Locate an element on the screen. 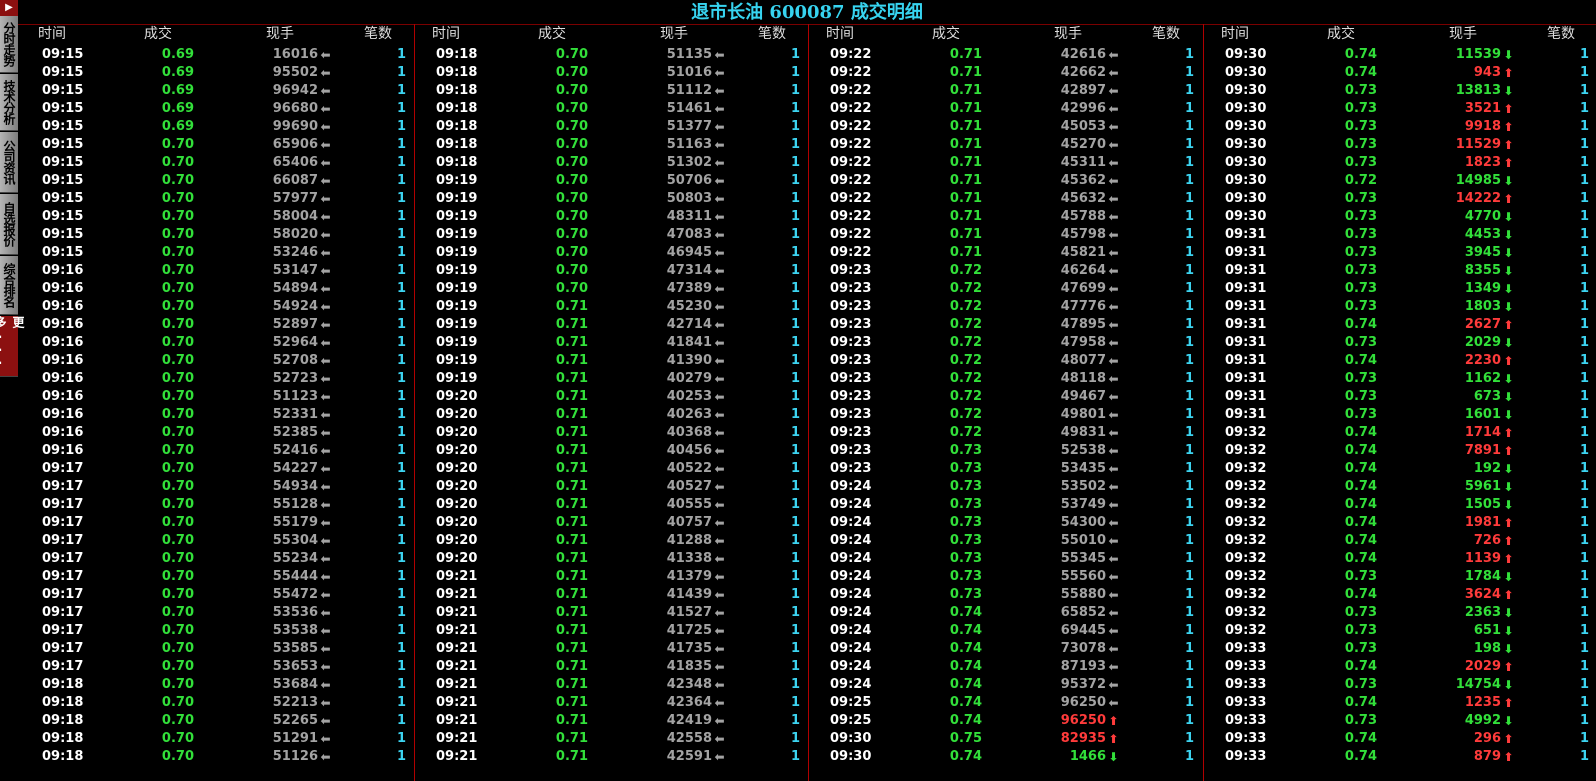 This screenshot has width=1596, height=781. trade-row: 09:31 0.73 2029 ⬇ 1 is located at coordinates (1399, 343).